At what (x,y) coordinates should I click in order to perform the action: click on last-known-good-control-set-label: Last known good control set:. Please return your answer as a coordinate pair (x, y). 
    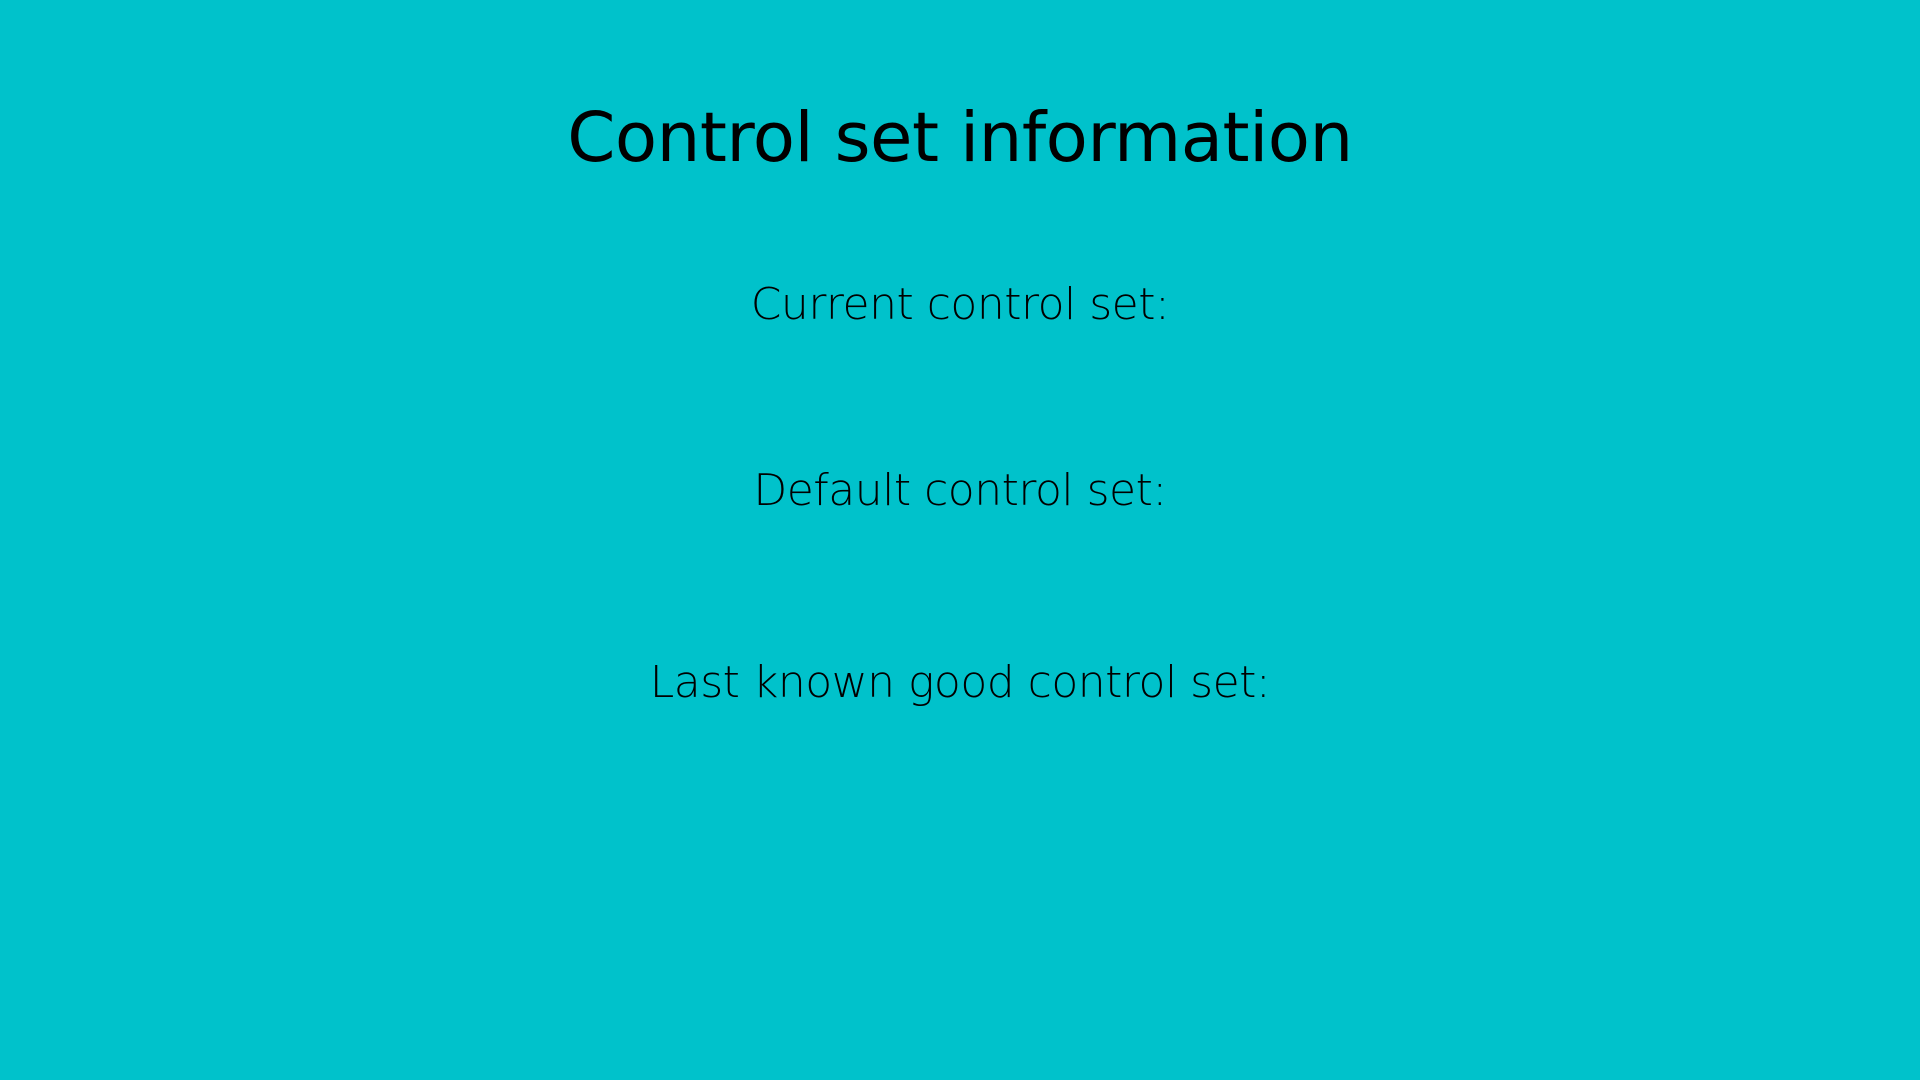
    Looking at the image, I should click on (960, 682).